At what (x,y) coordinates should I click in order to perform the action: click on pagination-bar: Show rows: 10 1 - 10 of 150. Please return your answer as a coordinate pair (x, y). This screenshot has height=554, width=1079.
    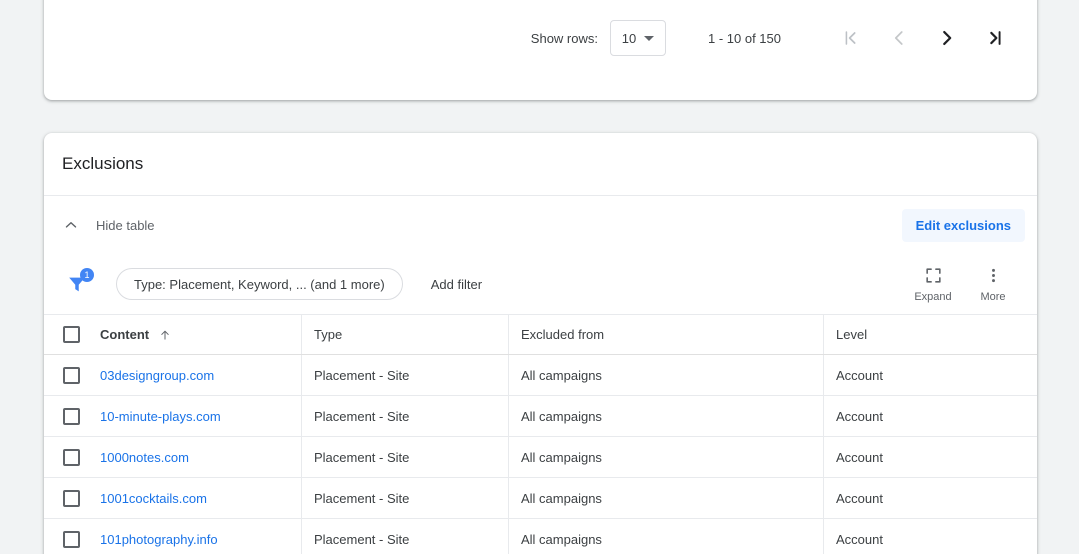
    Looking at the image, I should click on (540, 38).